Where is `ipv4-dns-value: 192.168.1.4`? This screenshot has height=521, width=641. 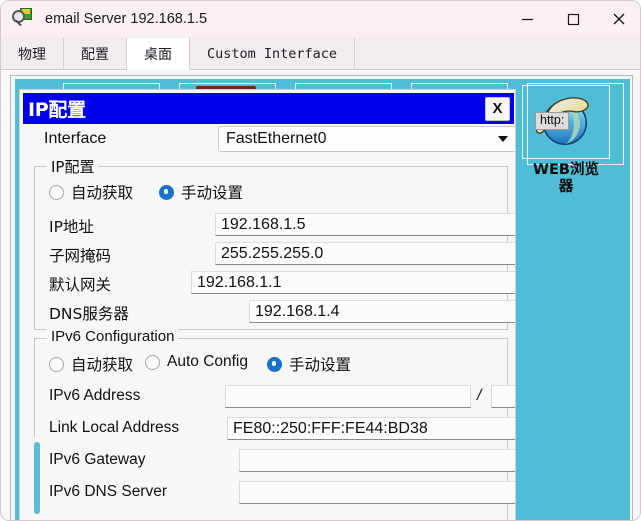 ipv4-dns-value: 192.168.1.4 is located at coordinates (297, 311).